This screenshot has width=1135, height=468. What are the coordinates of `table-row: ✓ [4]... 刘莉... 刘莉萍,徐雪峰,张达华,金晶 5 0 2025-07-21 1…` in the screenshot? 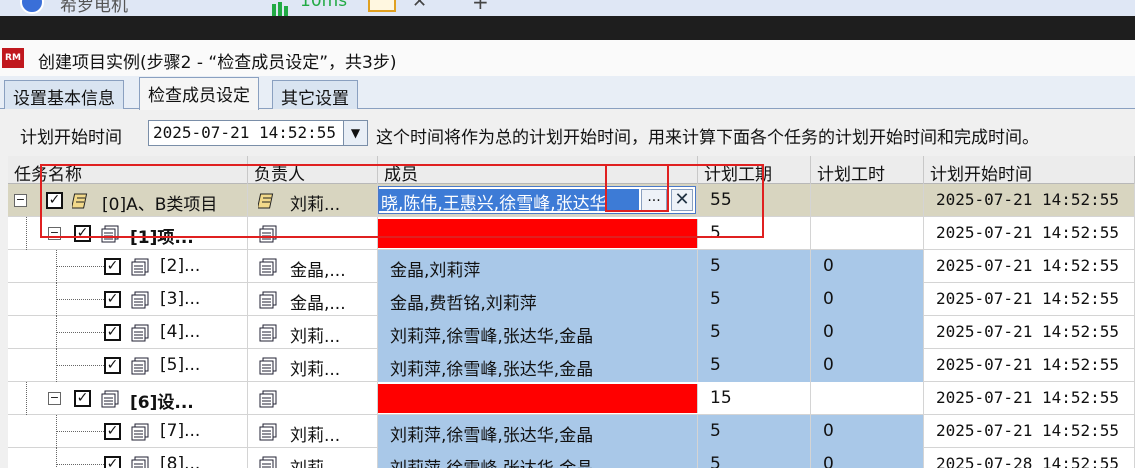 It's located at (571, 332).